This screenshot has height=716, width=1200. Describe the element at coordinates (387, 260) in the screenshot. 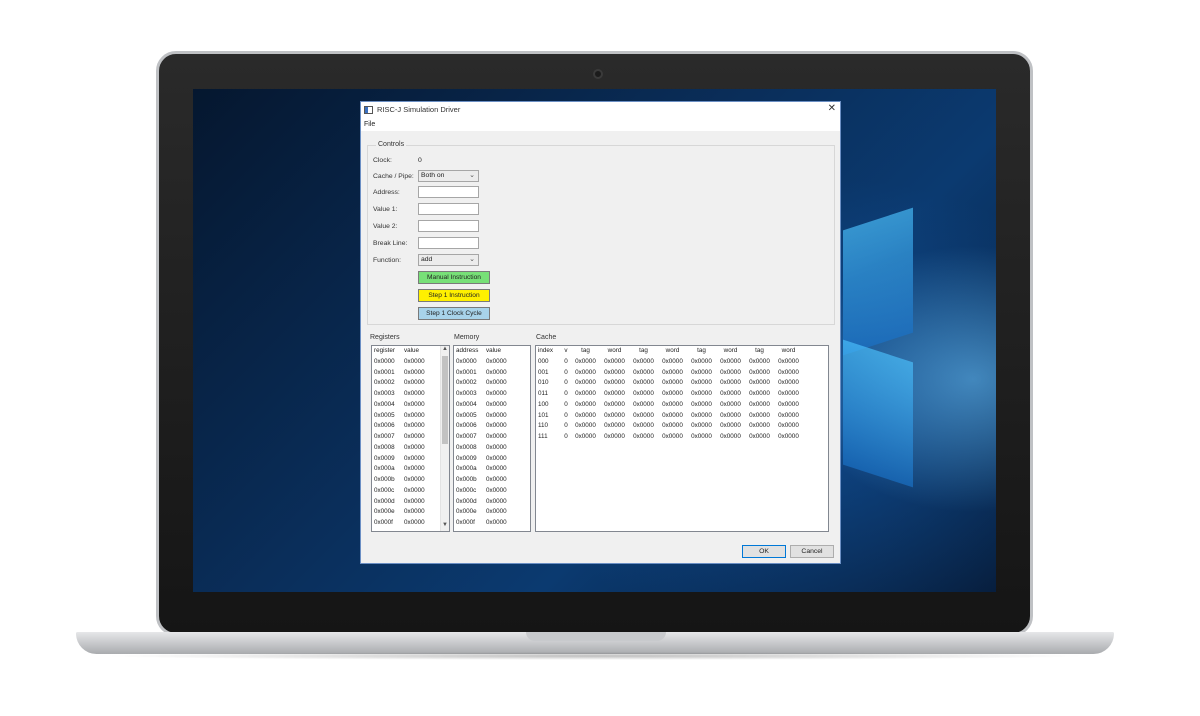

I see `function-label: Function:` at that location.